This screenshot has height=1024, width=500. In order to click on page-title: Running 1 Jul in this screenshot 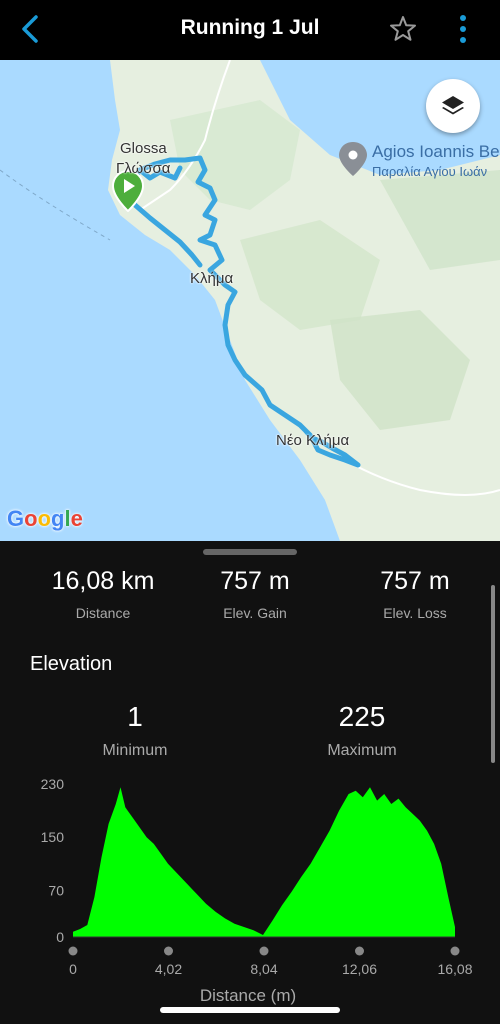, I will do `click(250, 27)`.